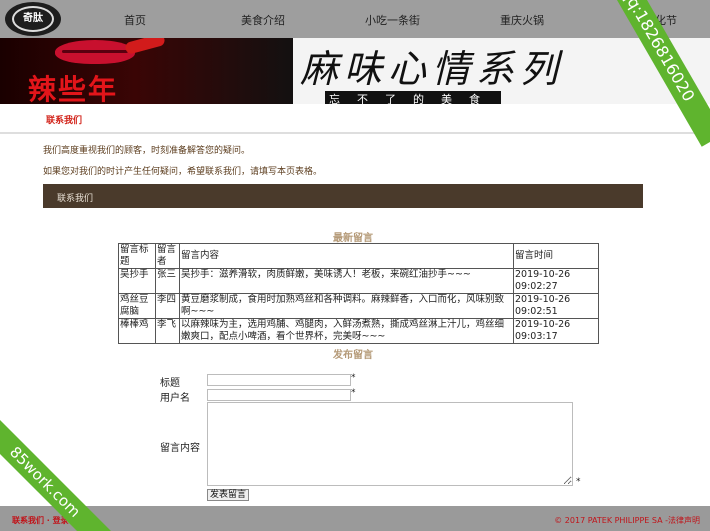 Image resolution: width=710 pixels, height=531 pixels. What do you see at coordinates (390, 444) in the screenshot?
I see `content-textarea` at bounding box center [390, 444].